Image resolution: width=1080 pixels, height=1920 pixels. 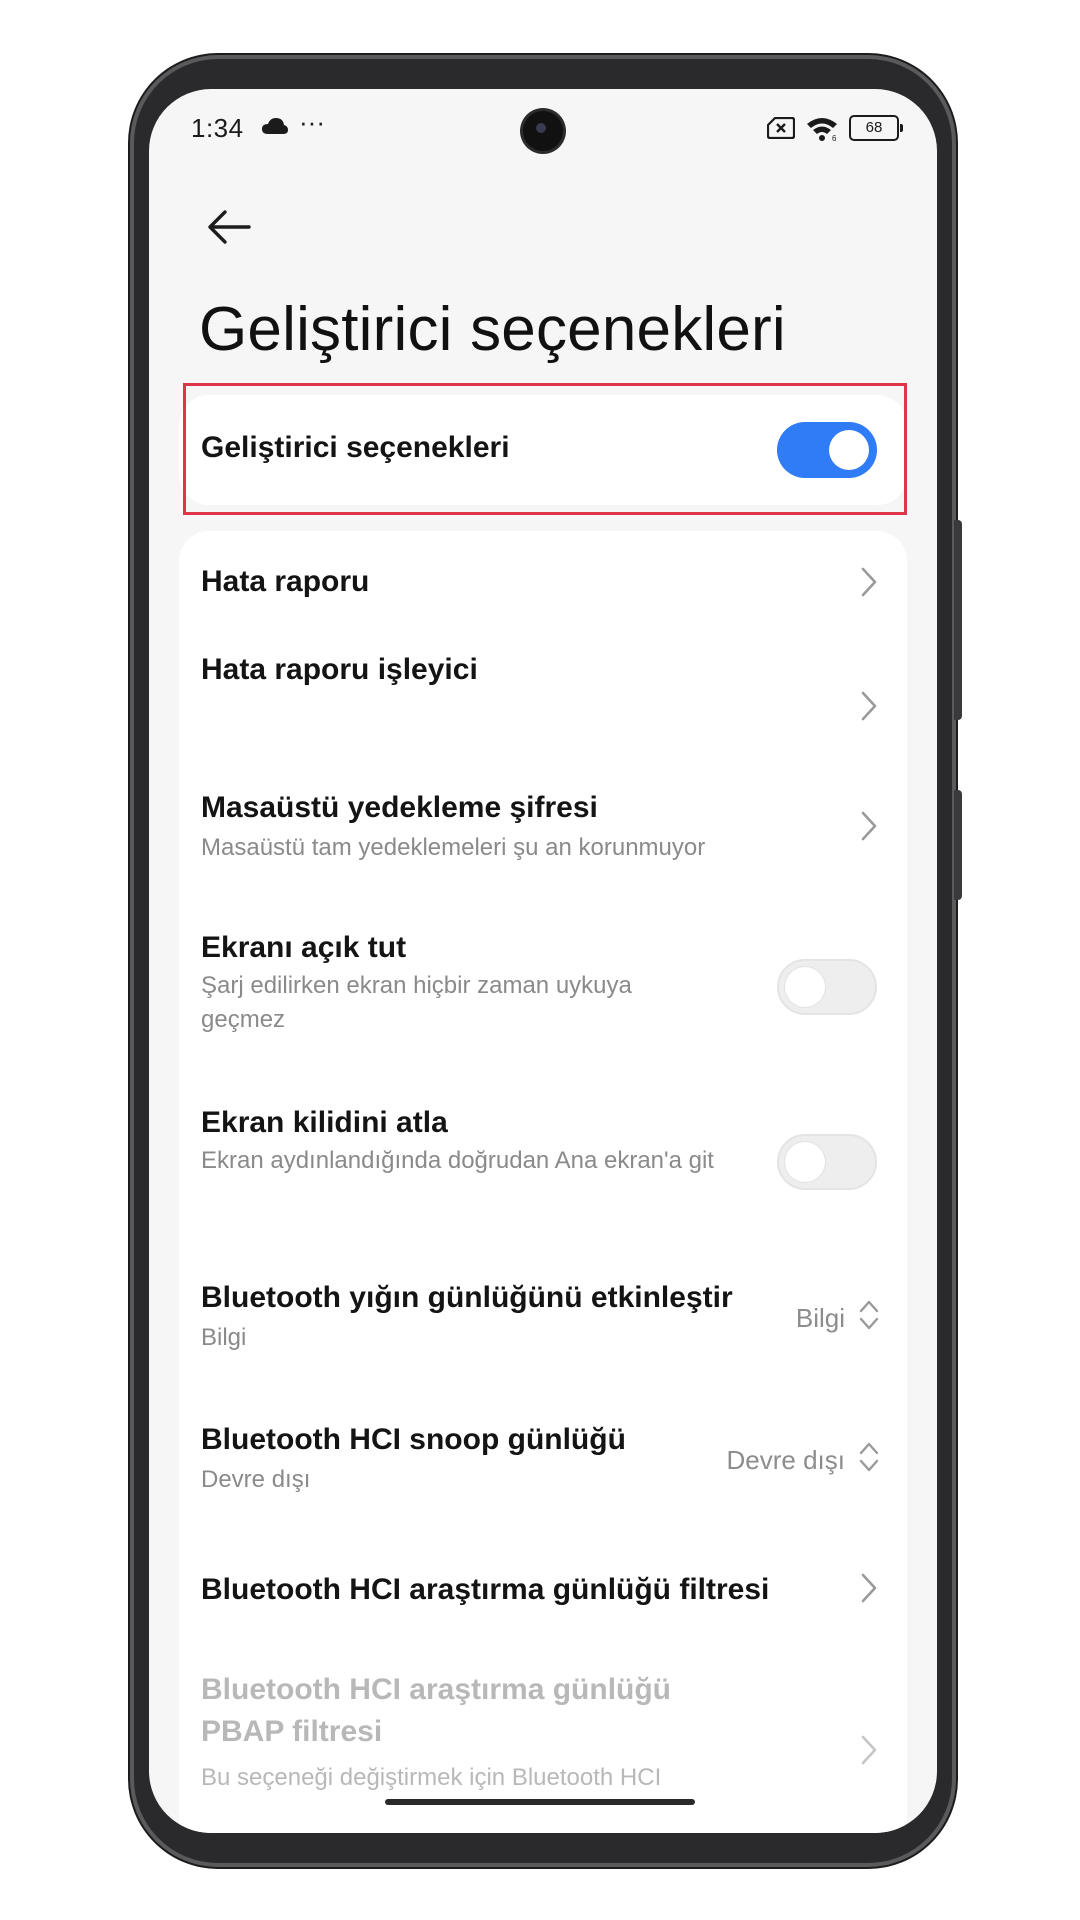 I want to click on setting-bug-report: Hata raporu, so click(x=543, y=581).